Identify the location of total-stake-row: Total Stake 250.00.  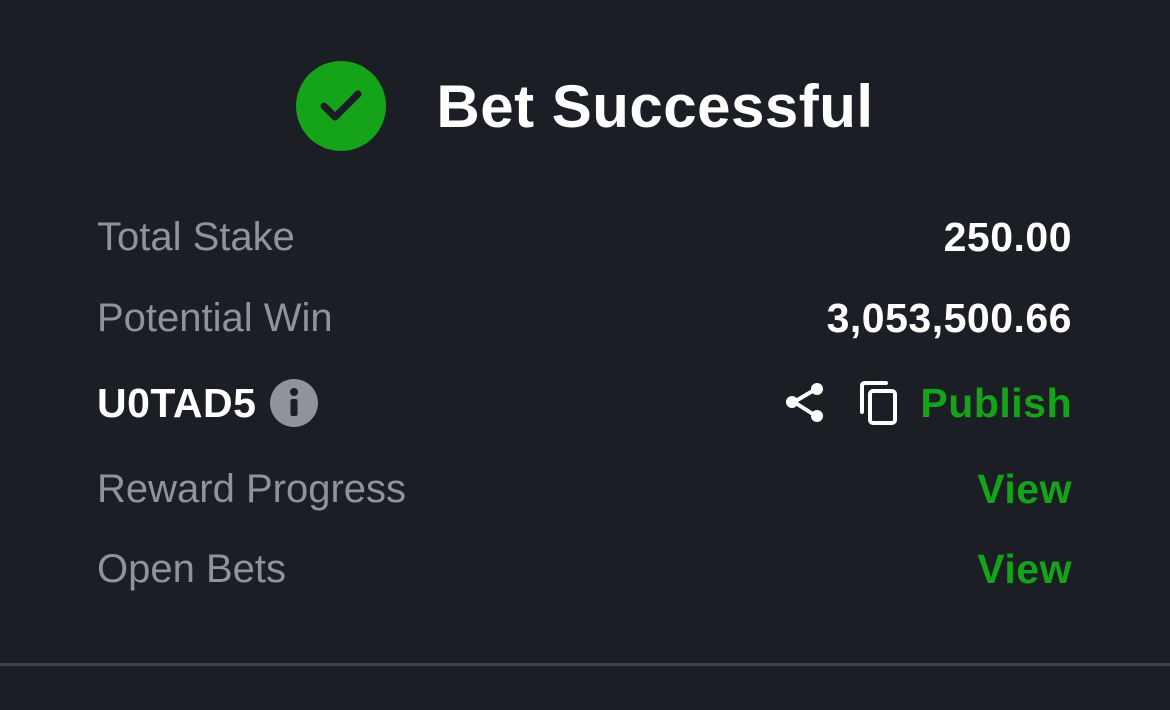
(584, 237).